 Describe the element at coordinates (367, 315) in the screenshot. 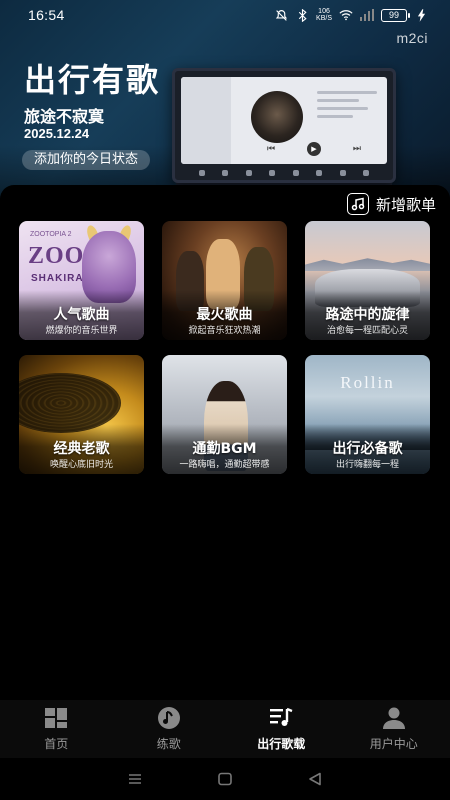

I see `playlist-name: 路途中的旋律` at that location.